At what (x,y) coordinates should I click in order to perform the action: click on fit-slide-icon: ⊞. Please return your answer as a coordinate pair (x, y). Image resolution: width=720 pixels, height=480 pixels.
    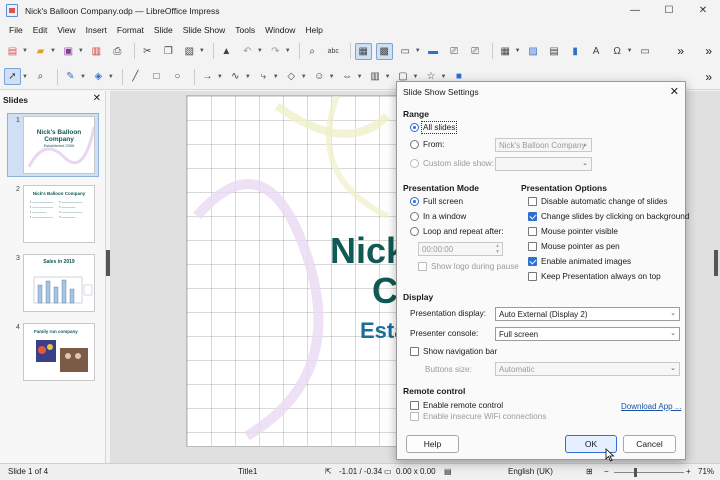
    Looking at the image, I should click on (589, 471).